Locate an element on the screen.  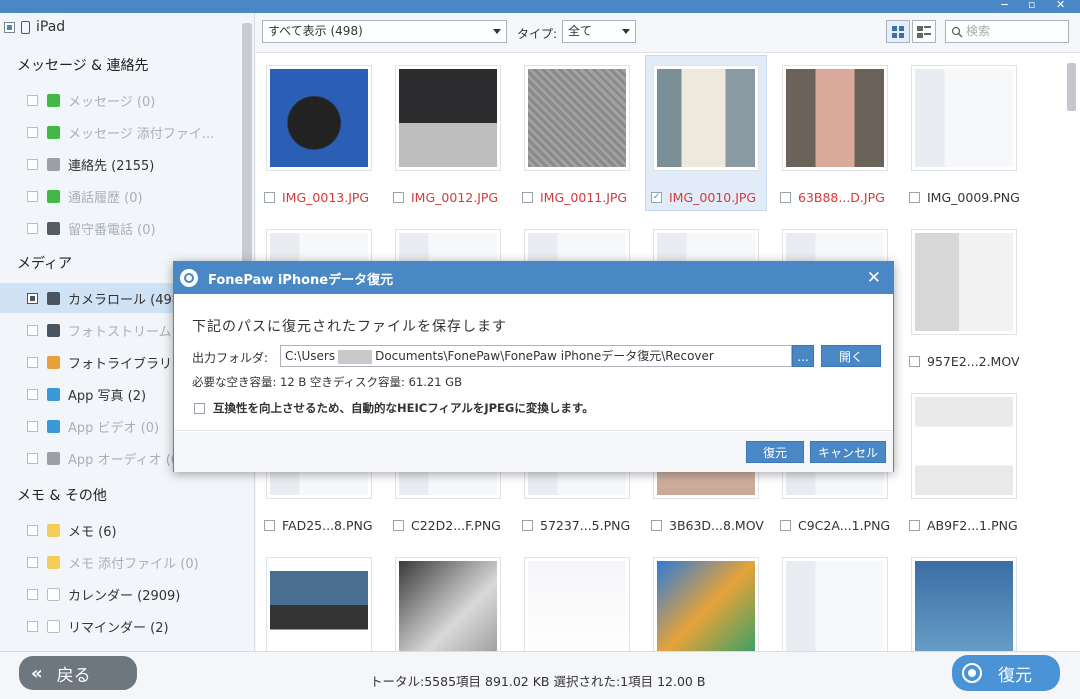
sidebar-item: 通話履歴 (0) is located at coordinates (121, 196).